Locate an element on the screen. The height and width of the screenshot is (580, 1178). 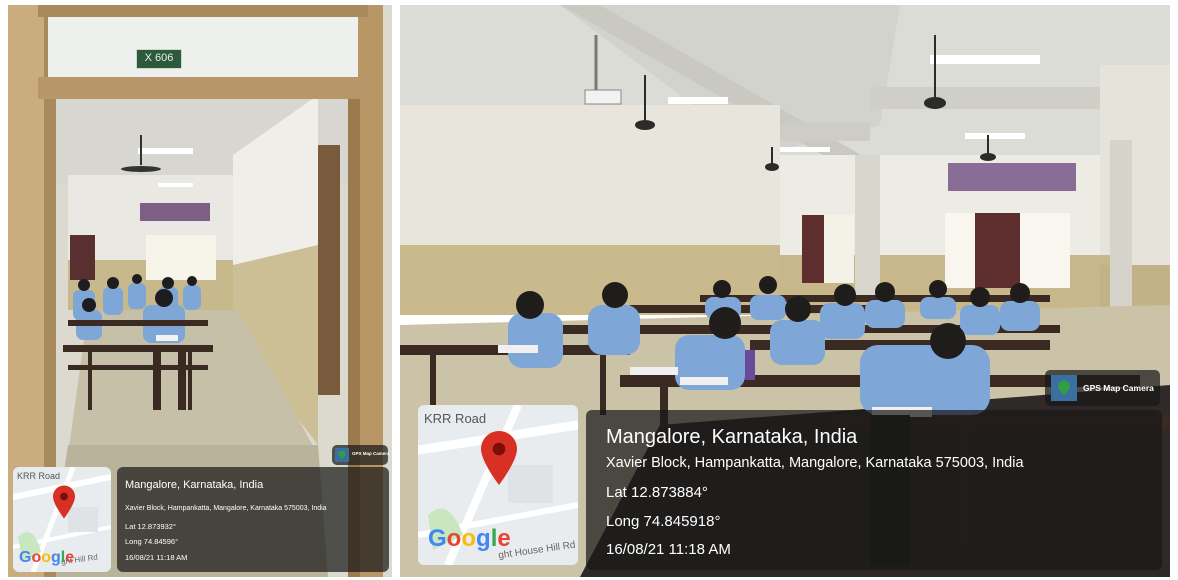
latitude: Lat 12.873884° is located at coordinates (657, 492).